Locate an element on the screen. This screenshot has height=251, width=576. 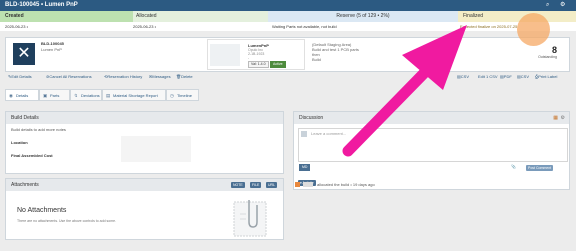
delete-link: 🗑 Delete is located at coordinates (184, 77).